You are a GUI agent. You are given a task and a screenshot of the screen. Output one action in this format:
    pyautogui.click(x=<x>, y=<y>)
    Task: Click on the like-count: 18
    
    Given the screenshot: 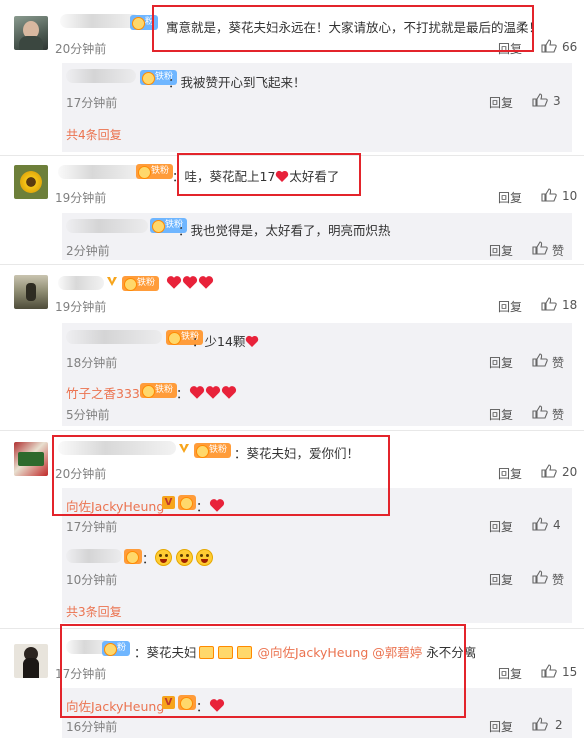 What is the action you would take?
    pyautogui.click(x=570, y=305)
    